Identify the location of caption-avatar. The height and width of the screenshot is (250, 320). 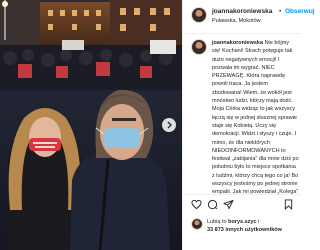
(199, 47).